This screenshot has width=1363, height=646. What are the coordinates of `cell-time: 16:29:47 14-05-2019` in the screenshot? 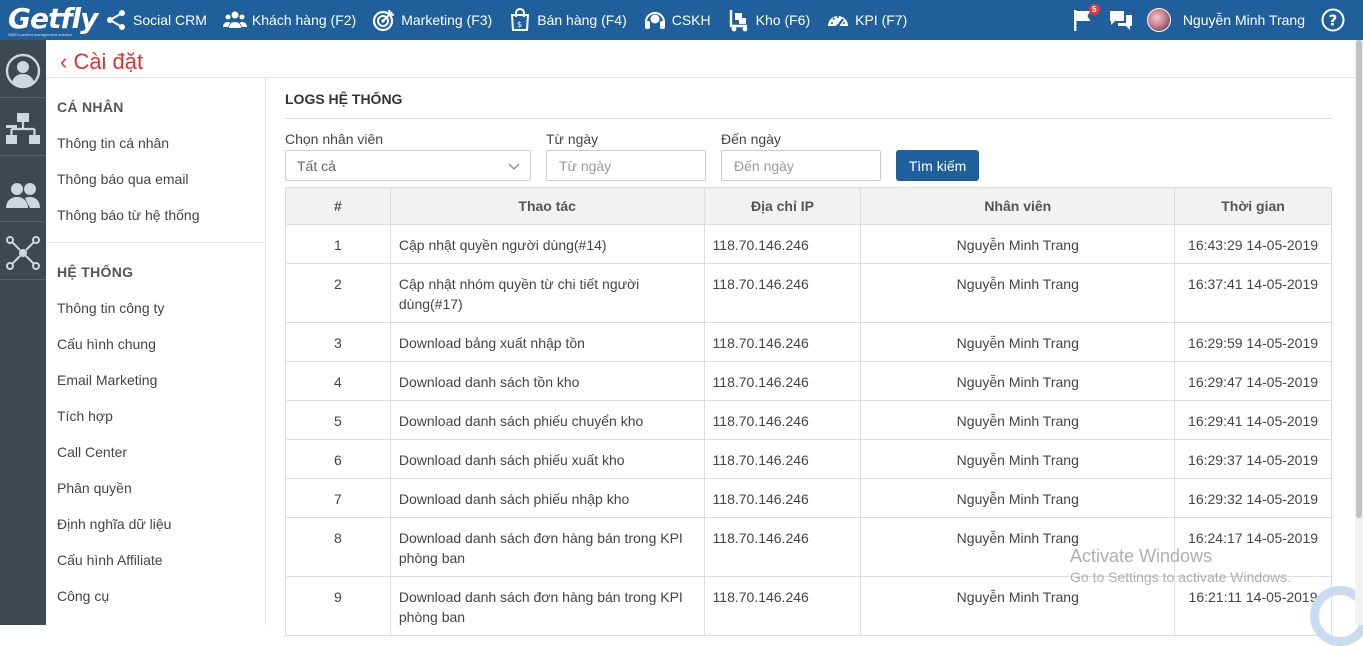 It's located at (1253, 381).